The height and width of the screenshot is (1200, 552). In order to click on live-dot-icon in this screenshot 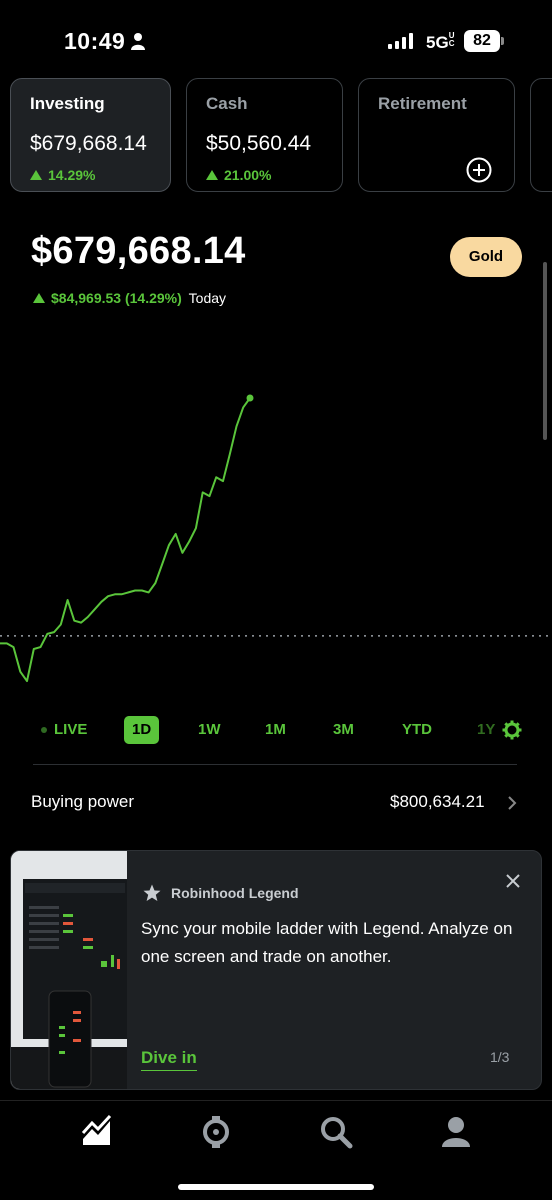, I will do `click(44, 730)`.